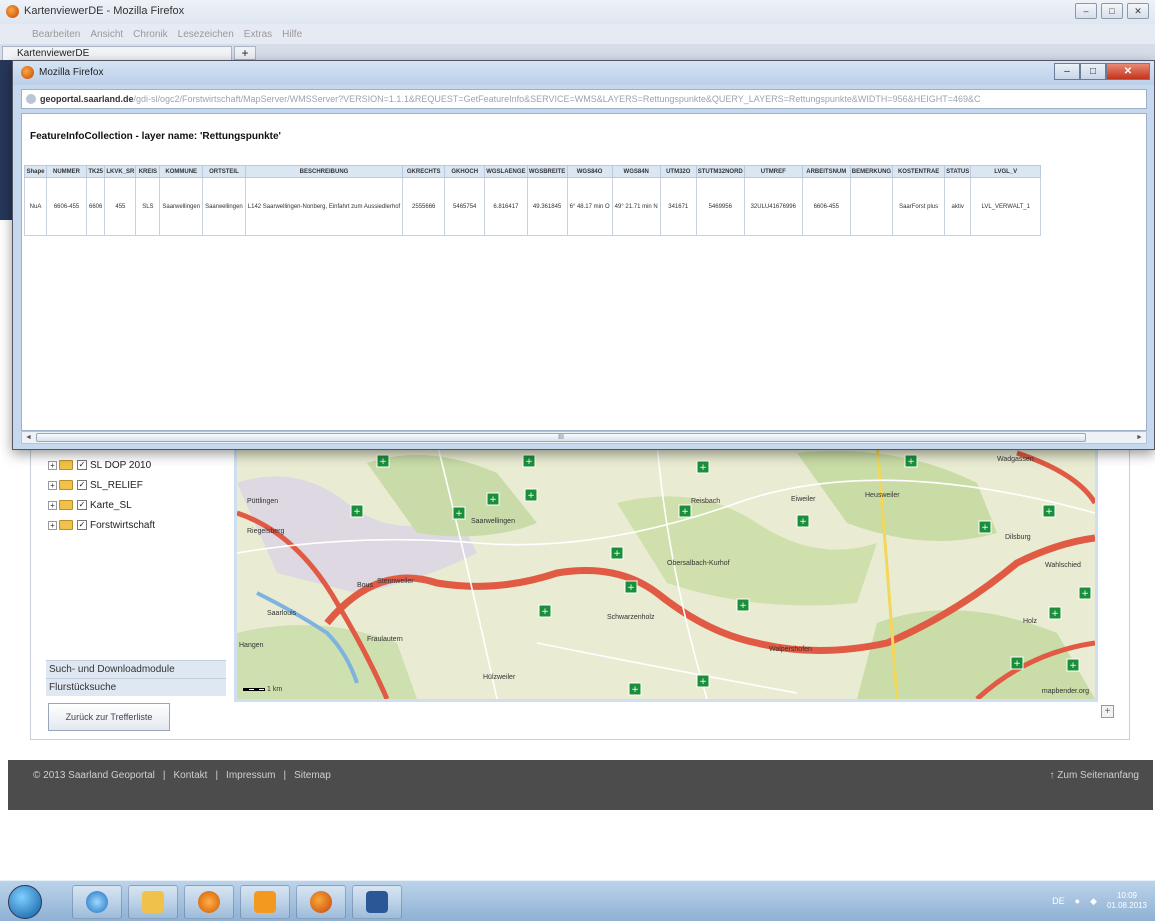  I want to click on menu-extras: Extras, so click(258, 34).